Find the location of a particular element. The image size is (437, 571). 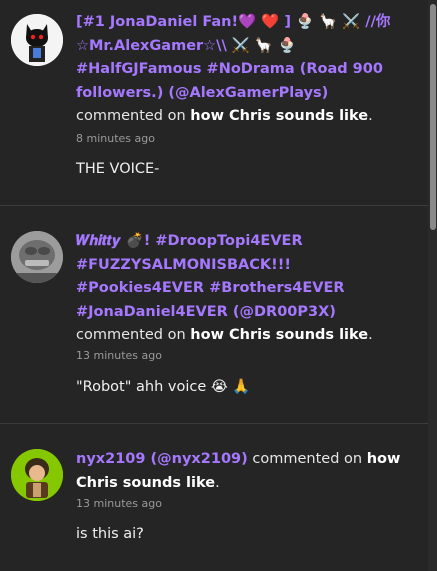

username-link: #Pookies4EVER #Brothers4EVER is located at coordinates (210, 288).